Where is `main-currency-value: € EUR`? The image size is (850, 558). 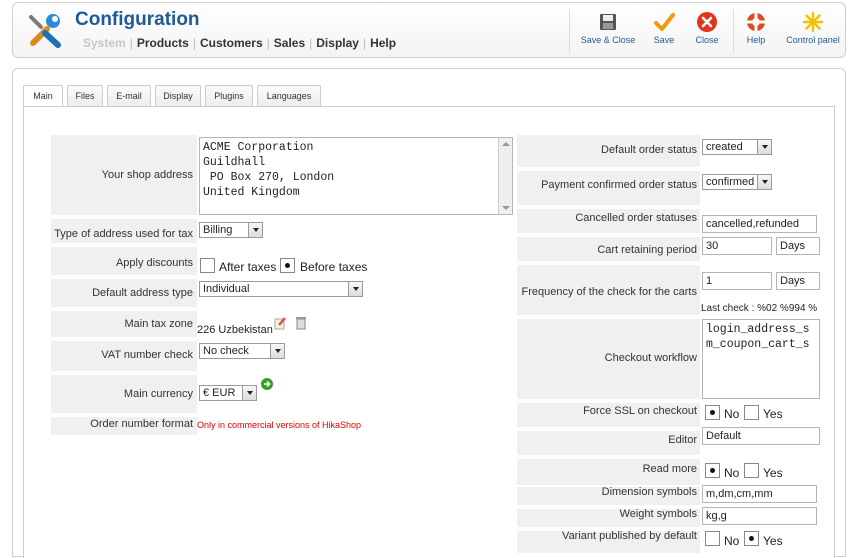 main-currency-value: € EUR is located at coordinates (219, 393).